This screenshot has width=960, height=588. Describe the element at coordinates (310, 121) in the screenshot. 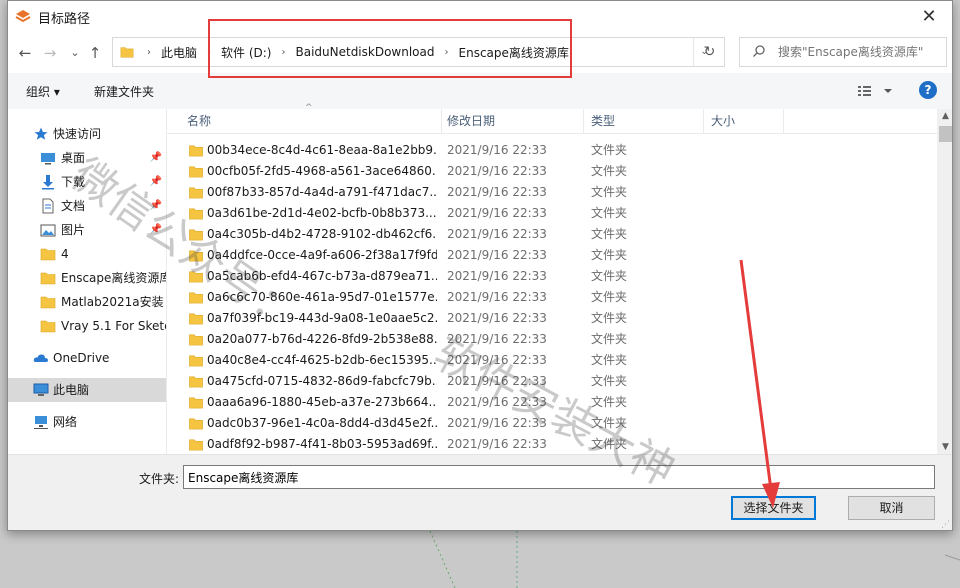

I see `column-header-name: 名称` at that location.